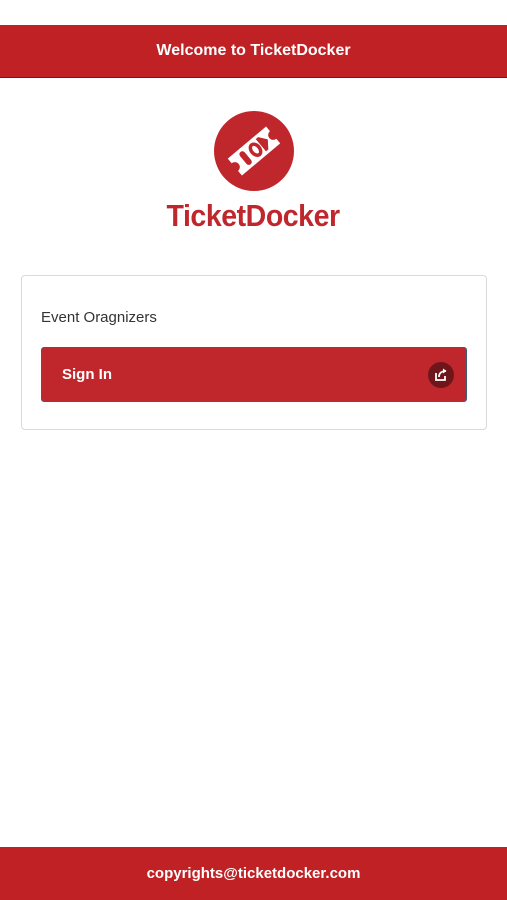 This screenshot has height=900, width=507. I want to click on app-header: Welcome to TicketDocker, so click(253, 51).